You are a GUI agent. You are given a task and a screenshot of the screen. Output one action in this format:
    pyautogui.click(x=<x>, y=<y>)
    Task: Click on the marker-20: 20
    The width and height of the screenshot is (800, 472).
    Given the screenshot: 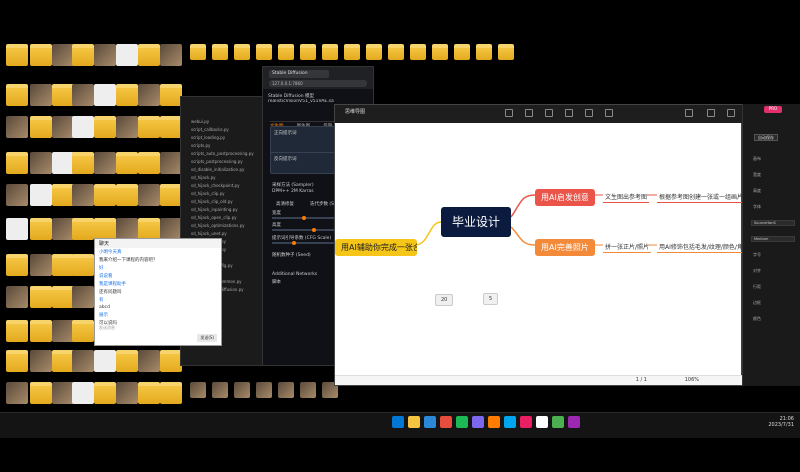 What is the action you would take?
    pyautogui.click(x=444, y=300)
    